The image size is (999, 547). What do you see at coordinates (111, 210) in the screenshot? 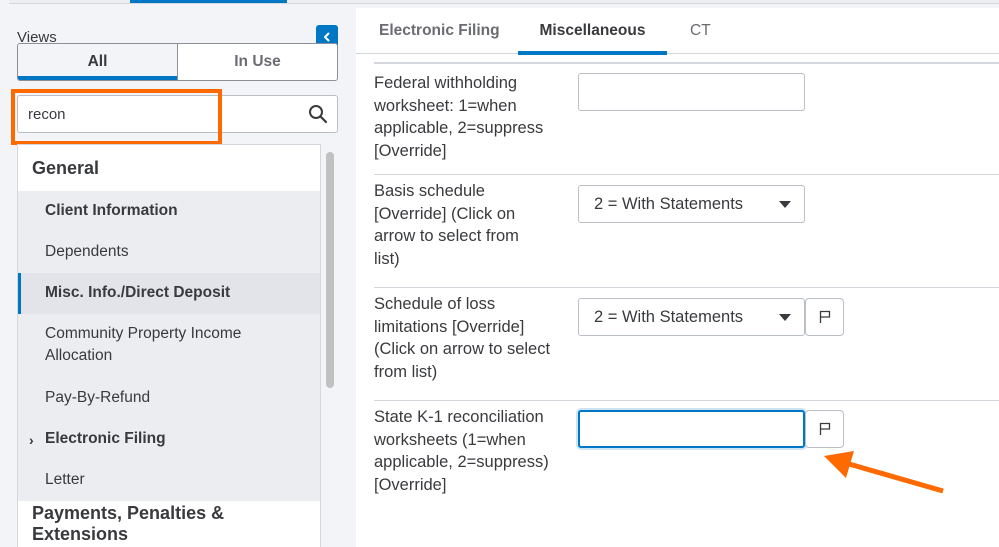
I see `nav-item-label: Client Information` at bounding box center [111, 210].